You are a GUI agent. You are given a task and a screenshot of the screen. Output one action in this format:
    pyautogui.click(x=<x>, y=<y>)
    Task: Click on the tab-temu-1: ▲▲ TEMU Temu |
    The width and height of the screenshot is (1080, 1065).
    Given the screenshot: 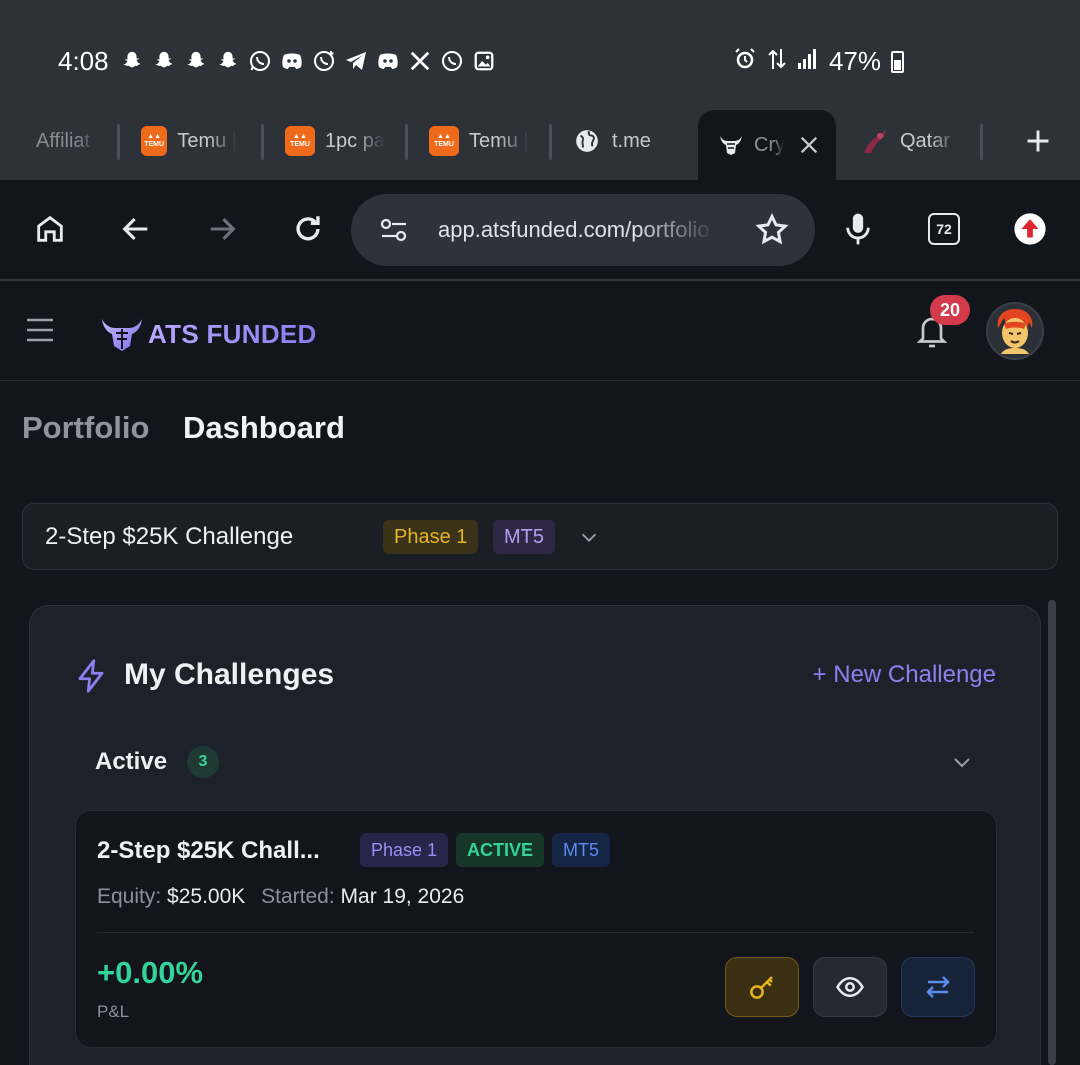 What is the action you would take?
    pyautogui.click(x=189, y=141)
    